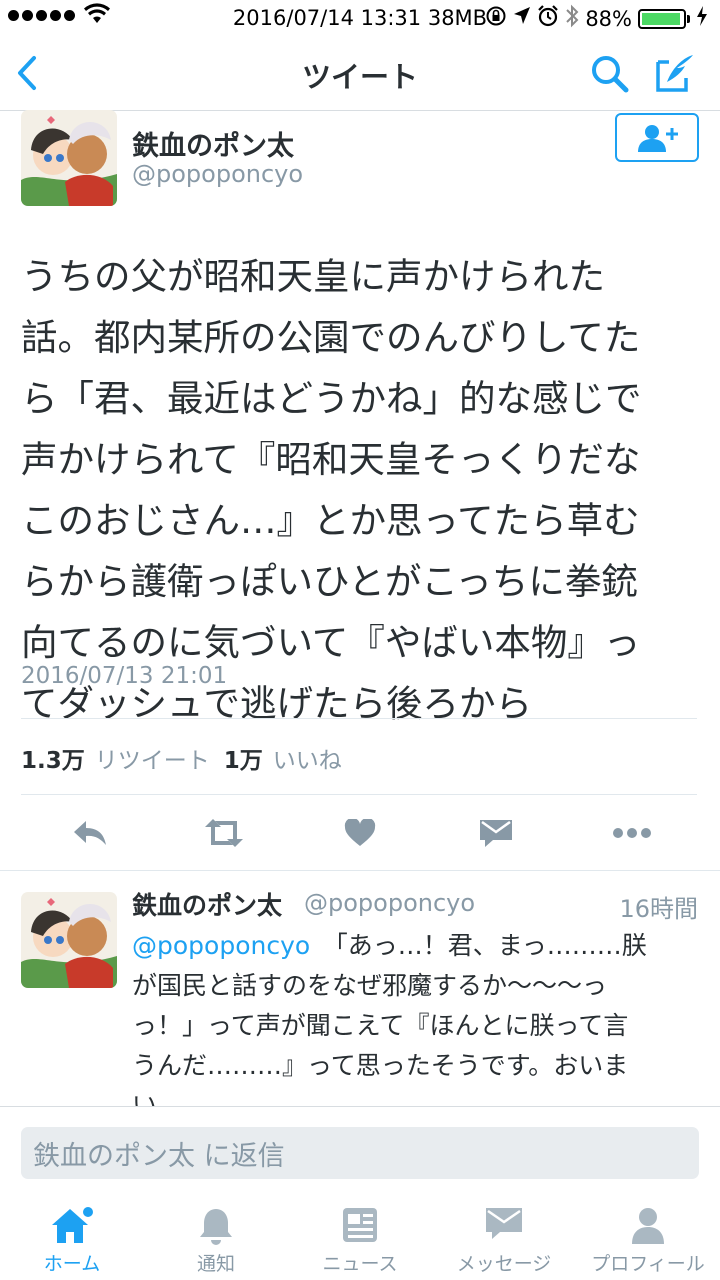 This screenshot has height=1280, width=720. I want to click on tab-news: ニュース, so click(360, 1240).